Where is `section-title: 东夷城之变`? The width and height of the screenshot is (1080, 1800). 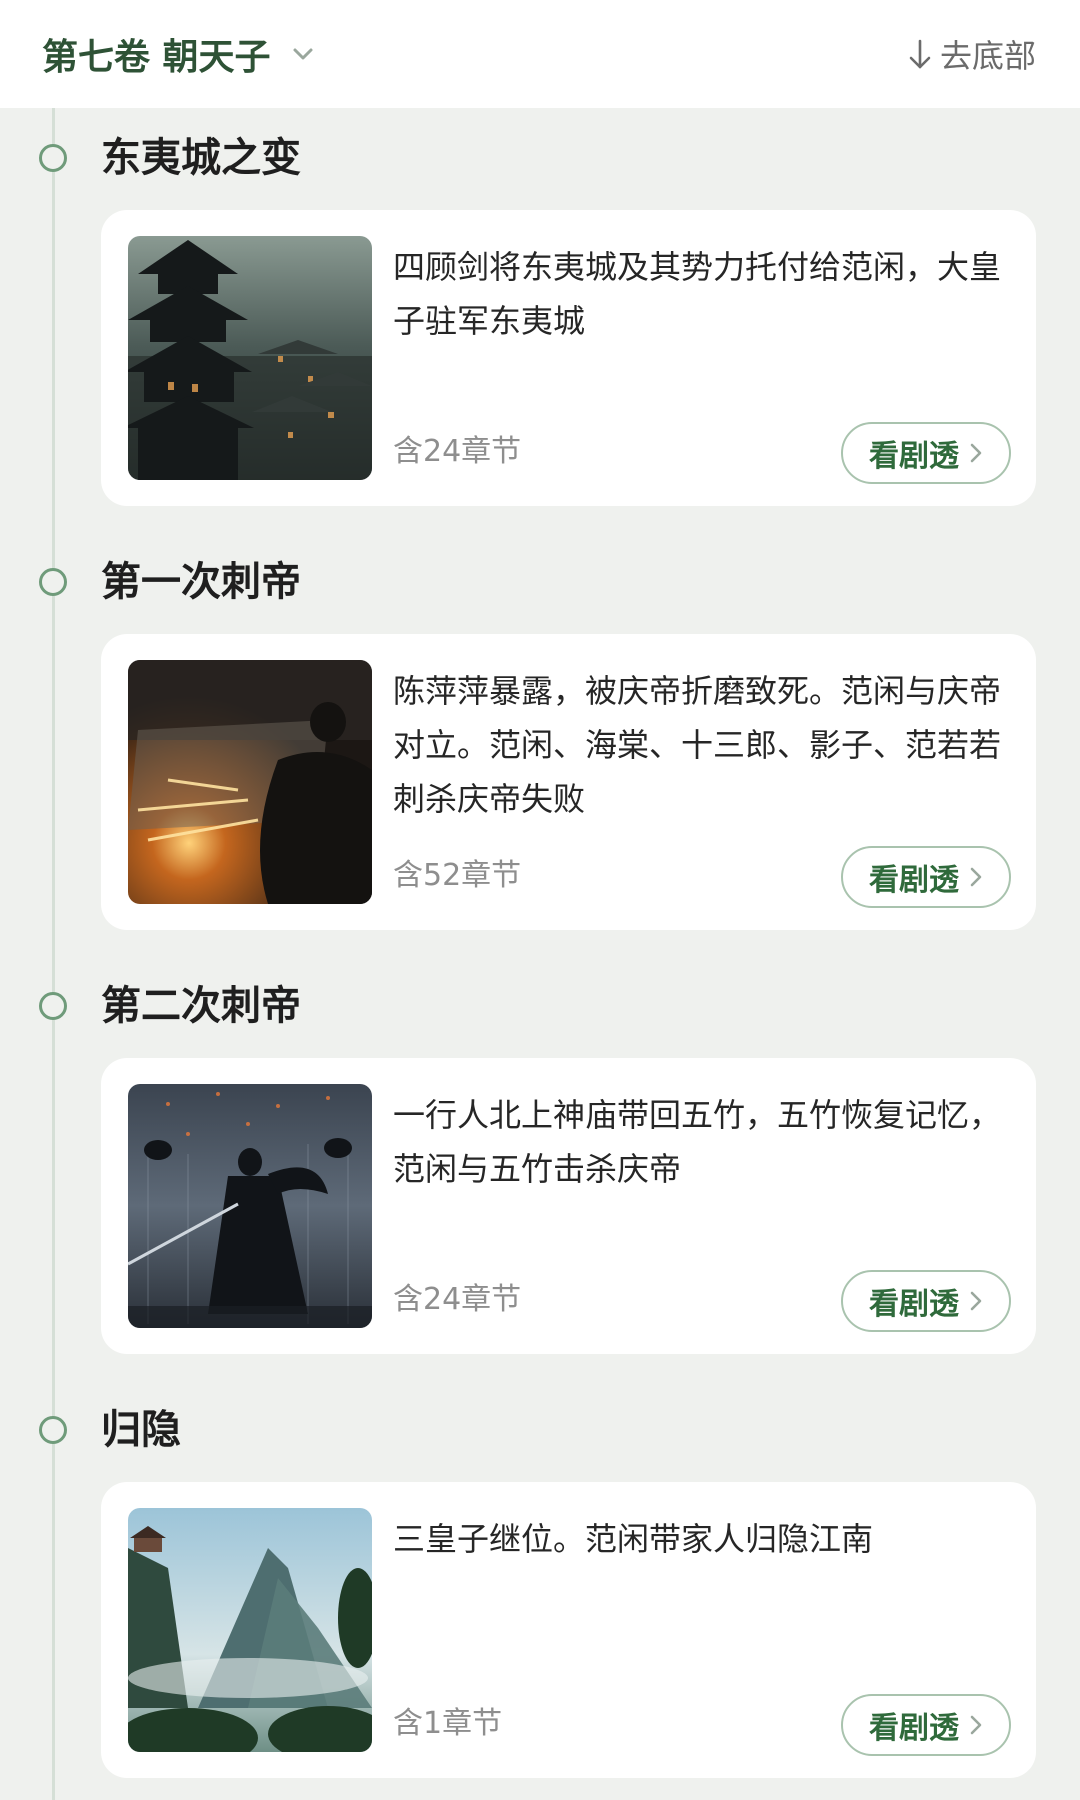 section-title: 东夷城之变 is located at coordinates (201, 158).